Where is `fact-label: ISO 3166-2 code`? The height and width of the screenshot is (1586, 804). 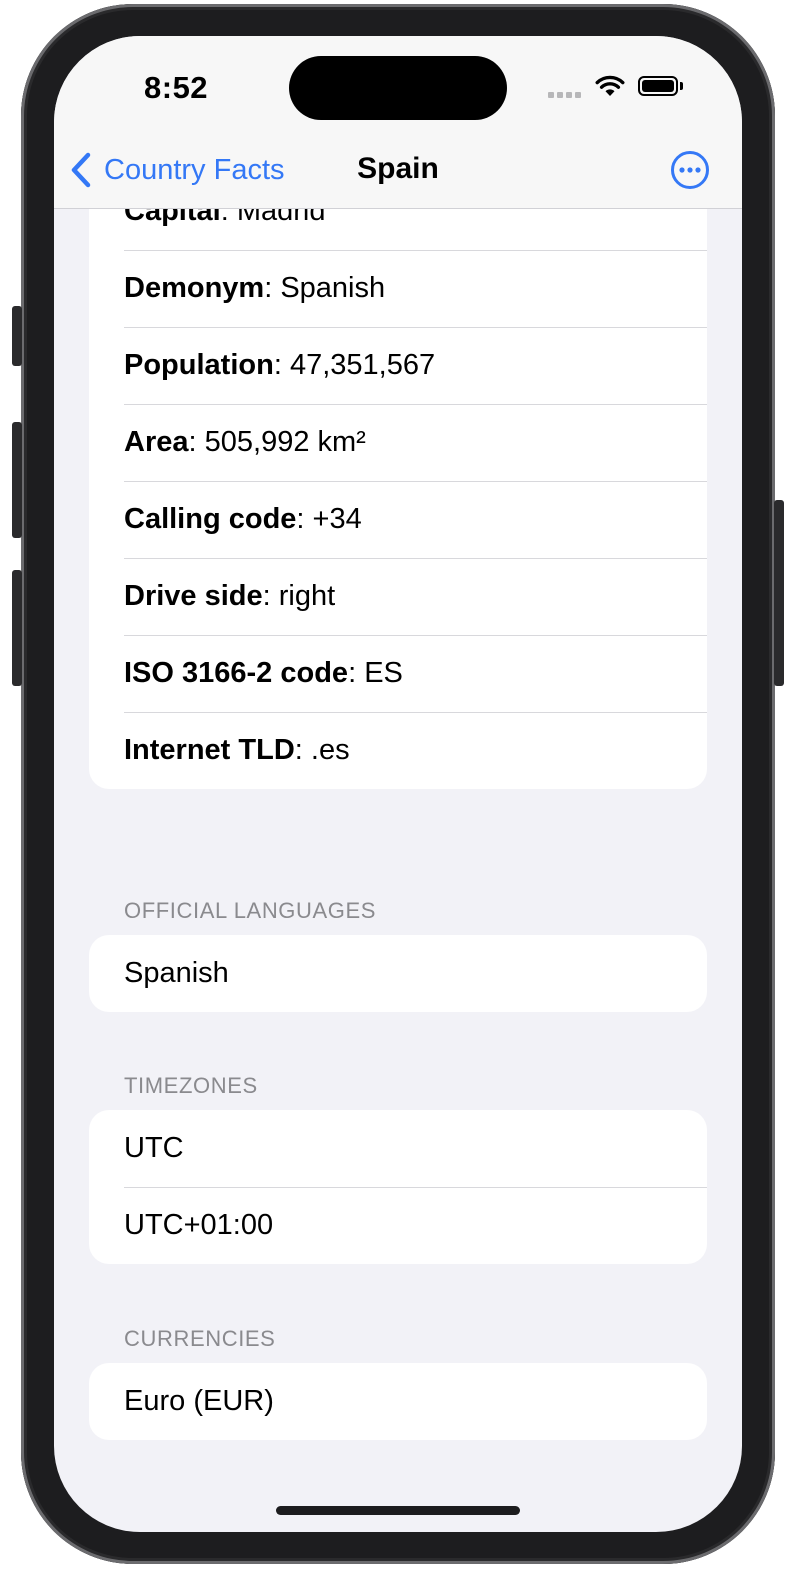 fact-label: ISO 3166-2 code is located at coordinates (236, 673).